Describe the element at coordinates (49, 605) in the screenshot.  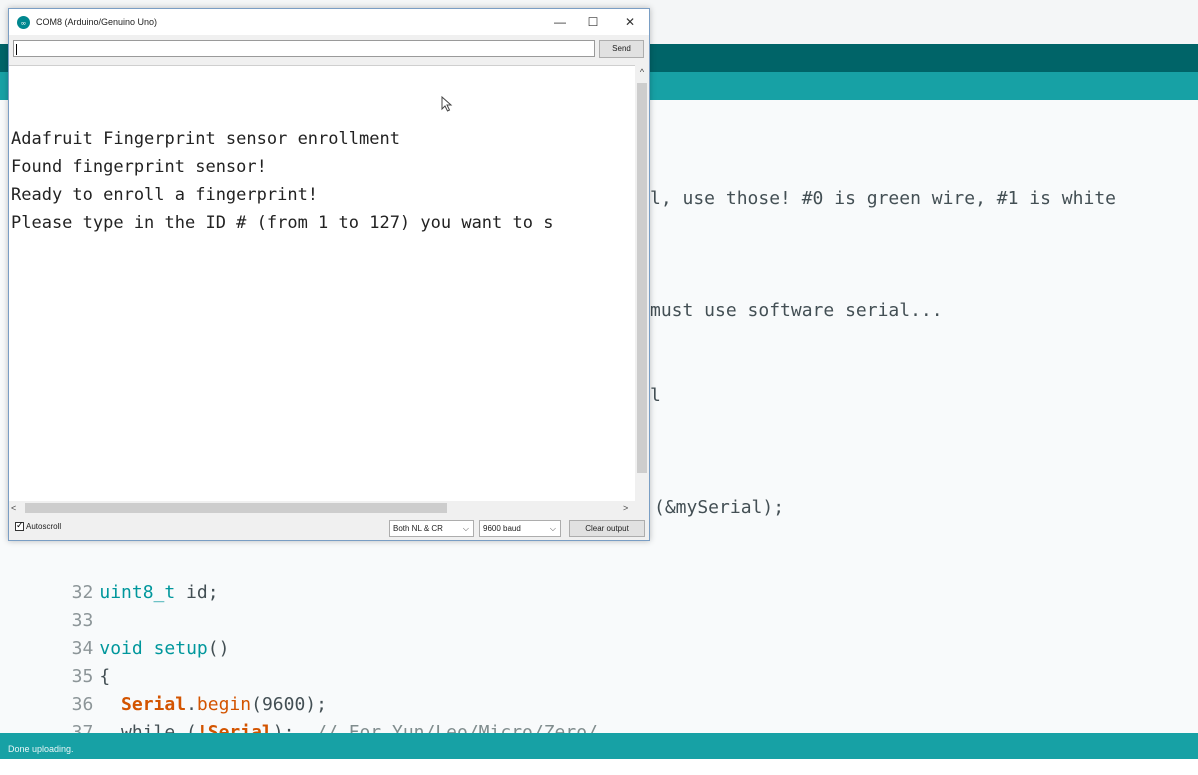
I see `code-line: 33` at that location.